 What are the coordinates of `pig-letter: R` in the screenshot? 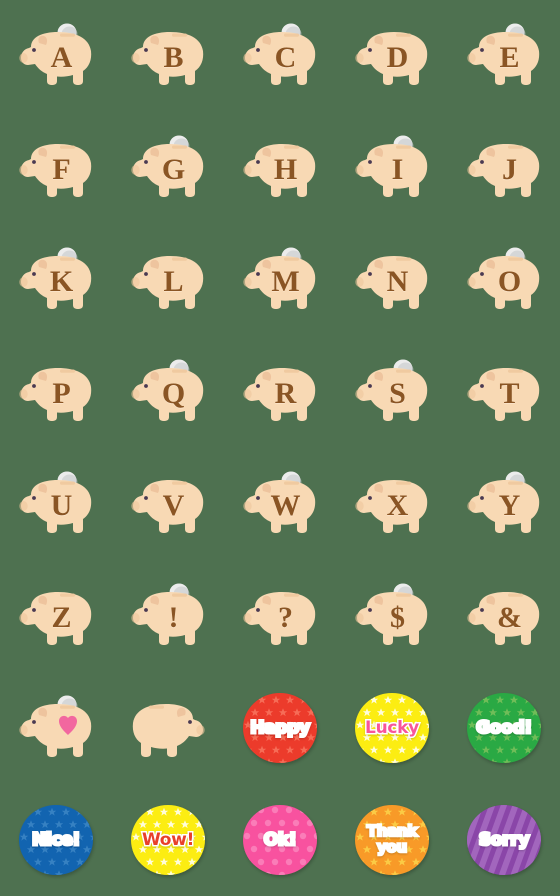 It's located at (285, 393).